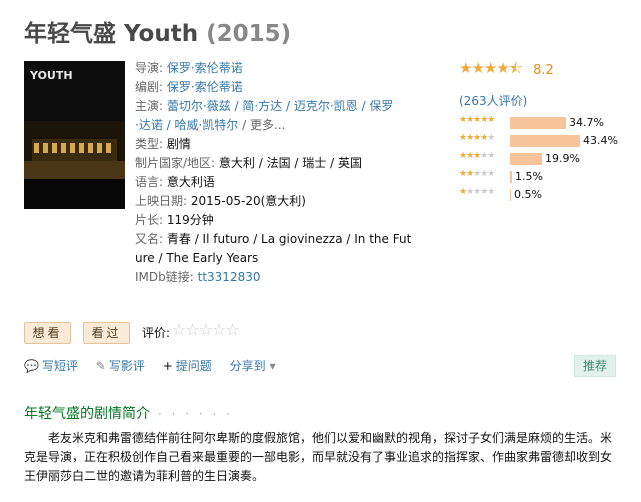 The height and width of the screenshot is (502, 641). Describe the element at coordinates (156, 333) in the screenshot. I see `rate-label: 评价:` at that location.